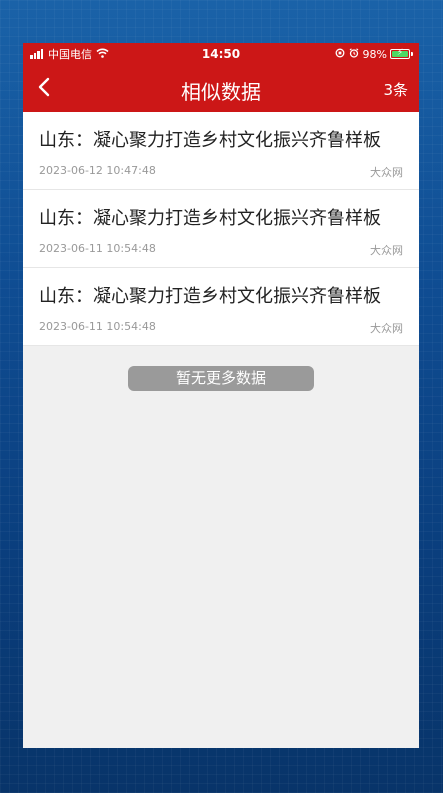 The image size is (443, 793). I want to click on battery-percent: 98%, so click(374, 54).